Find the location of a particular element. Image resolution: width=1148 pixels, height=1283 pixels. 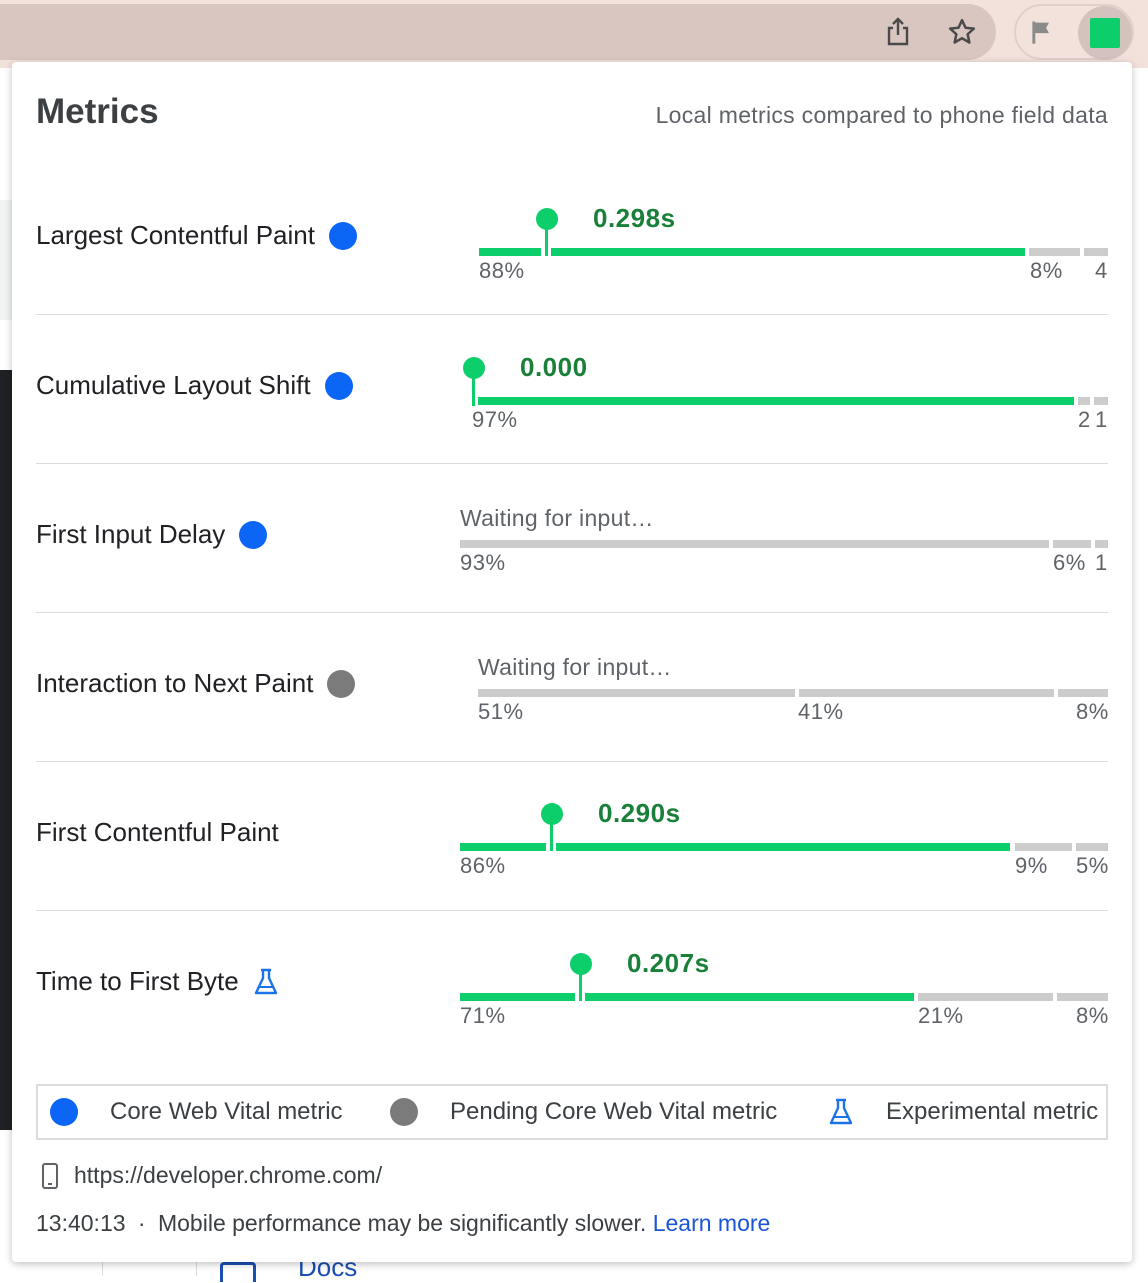

metric-lcp-marker-stem is located at coordinates (546, 241).